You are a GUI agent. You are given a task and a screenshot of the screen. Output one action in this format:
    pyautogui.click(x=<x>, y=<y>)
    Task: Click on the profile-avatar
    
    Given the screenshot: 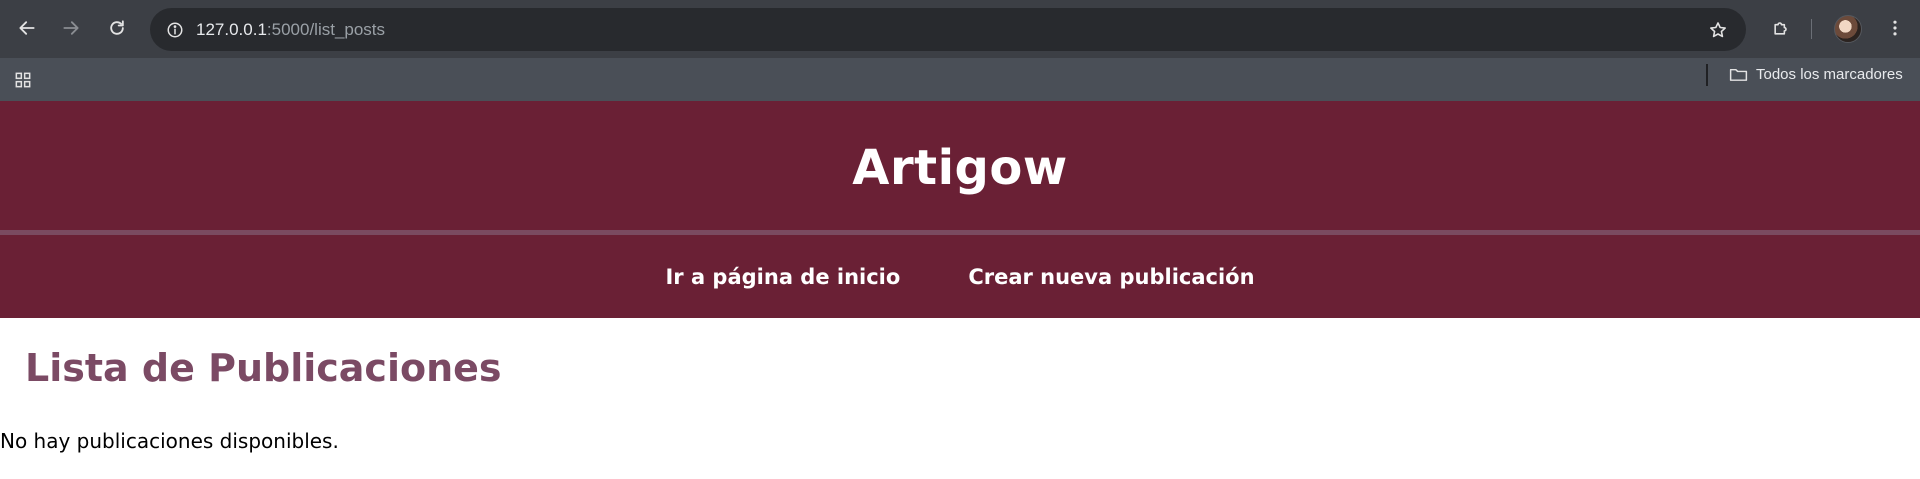 What is the action you would take?
    pyautogui.click(x=1848, y=29)
    